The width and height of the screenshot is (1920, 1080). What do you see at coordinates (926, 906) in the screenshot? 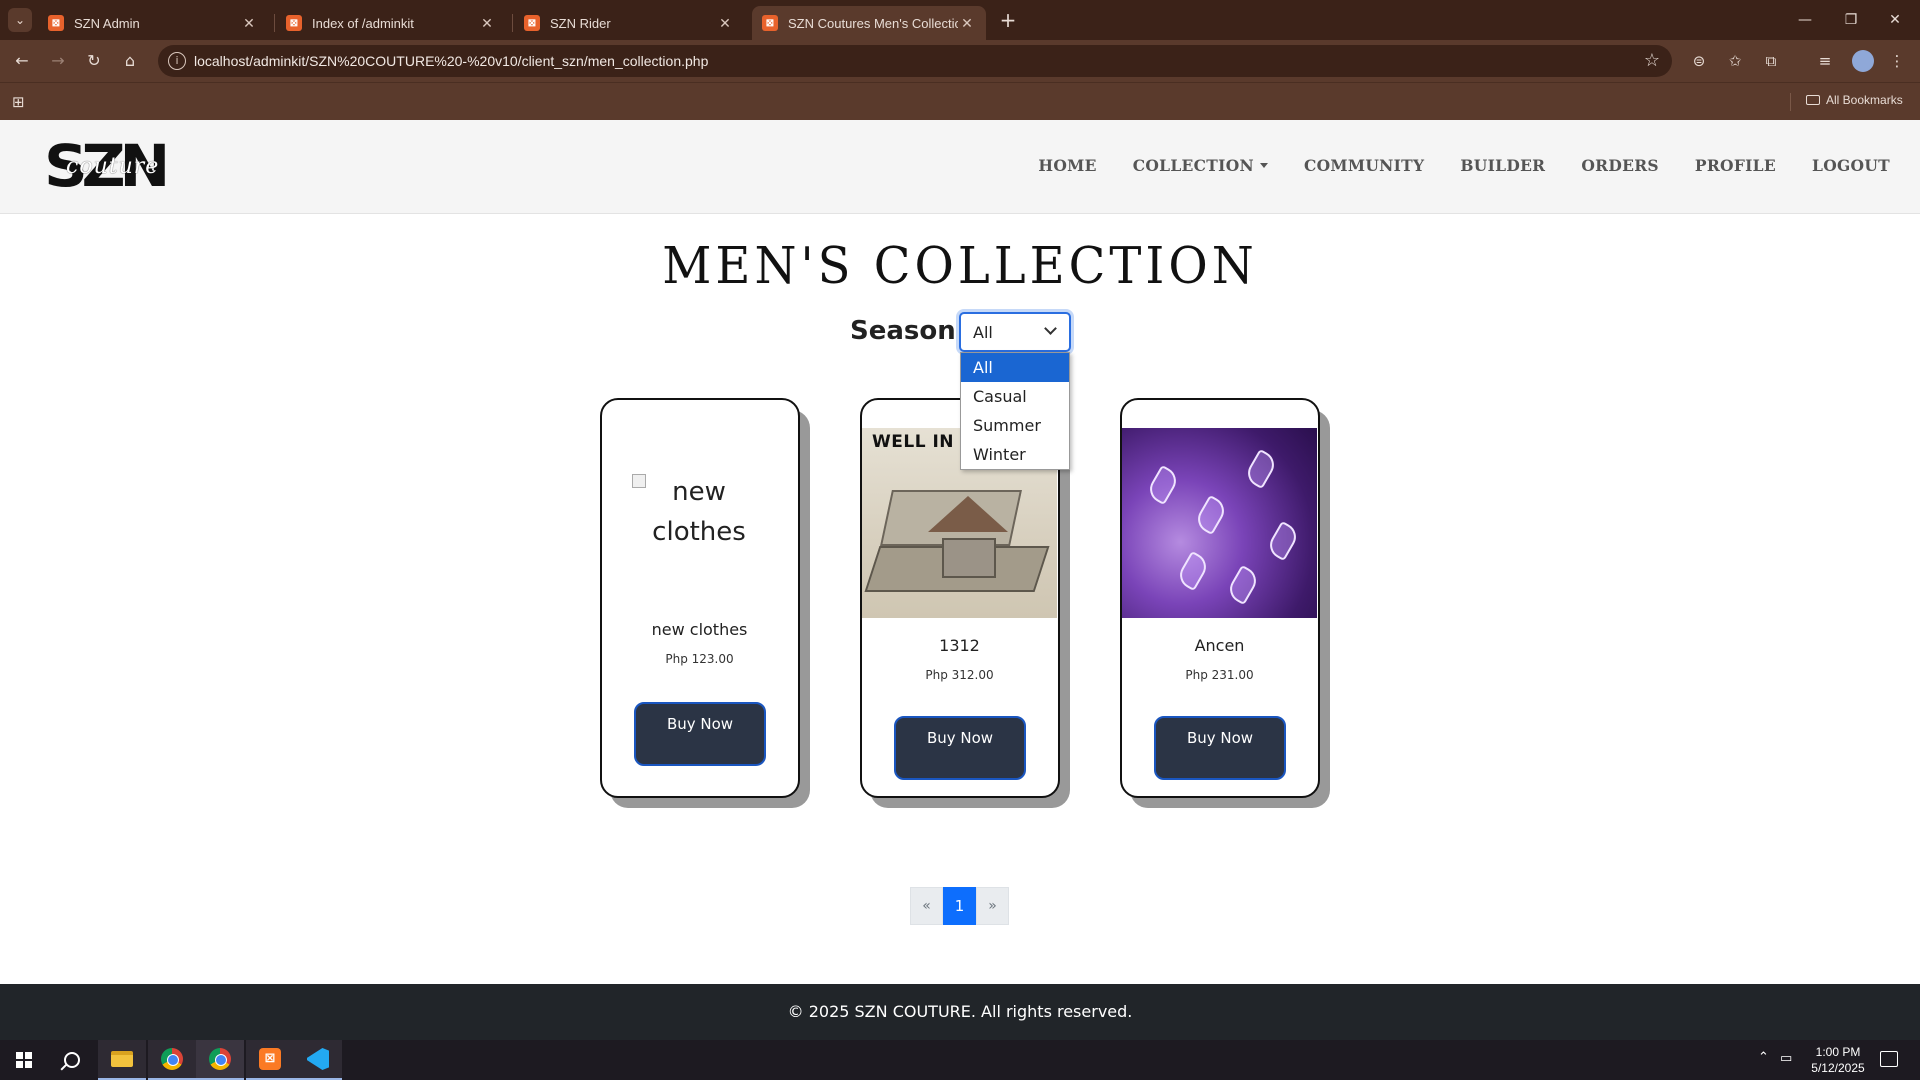
I see `pagination-prev: «` at bounding box center [926, 906].